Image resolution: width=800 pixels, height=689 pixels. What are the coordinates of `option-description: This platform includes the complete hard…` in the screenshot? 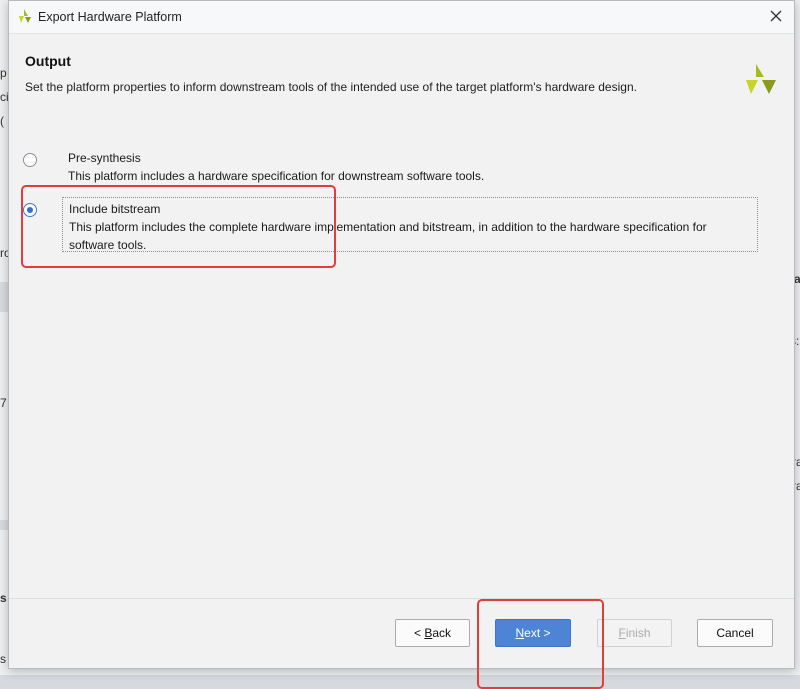 It's located at (388, 227).